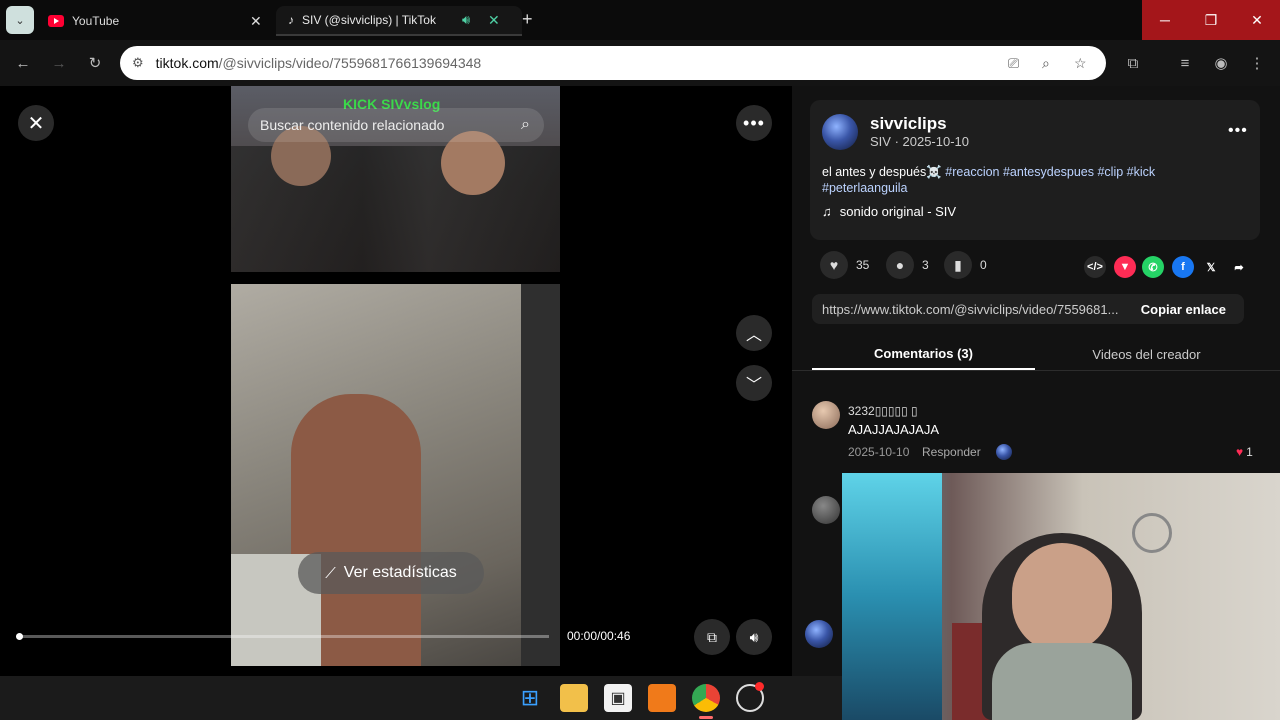  What do you see at coordinates (395, 475) in the screenshot?
I see `video-frame-bottom` at bounding box center [395, 475].